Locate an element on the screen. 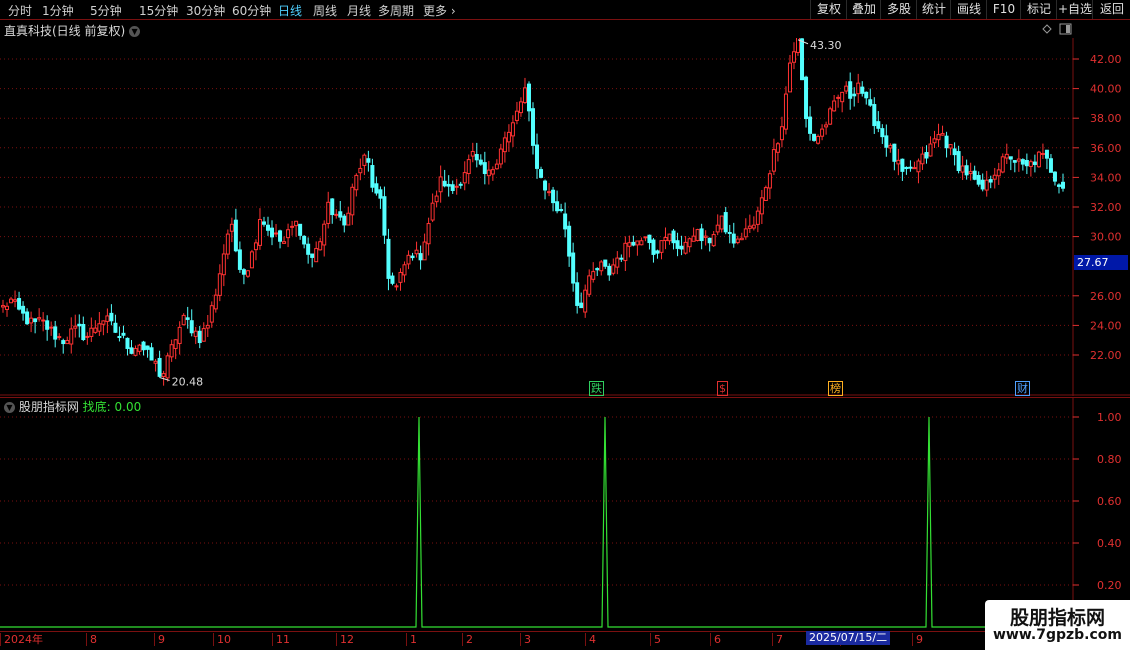 The height and width of the screenshot is (650, 1130). split-view-icon-fill is located at coordinates (1068, 29).